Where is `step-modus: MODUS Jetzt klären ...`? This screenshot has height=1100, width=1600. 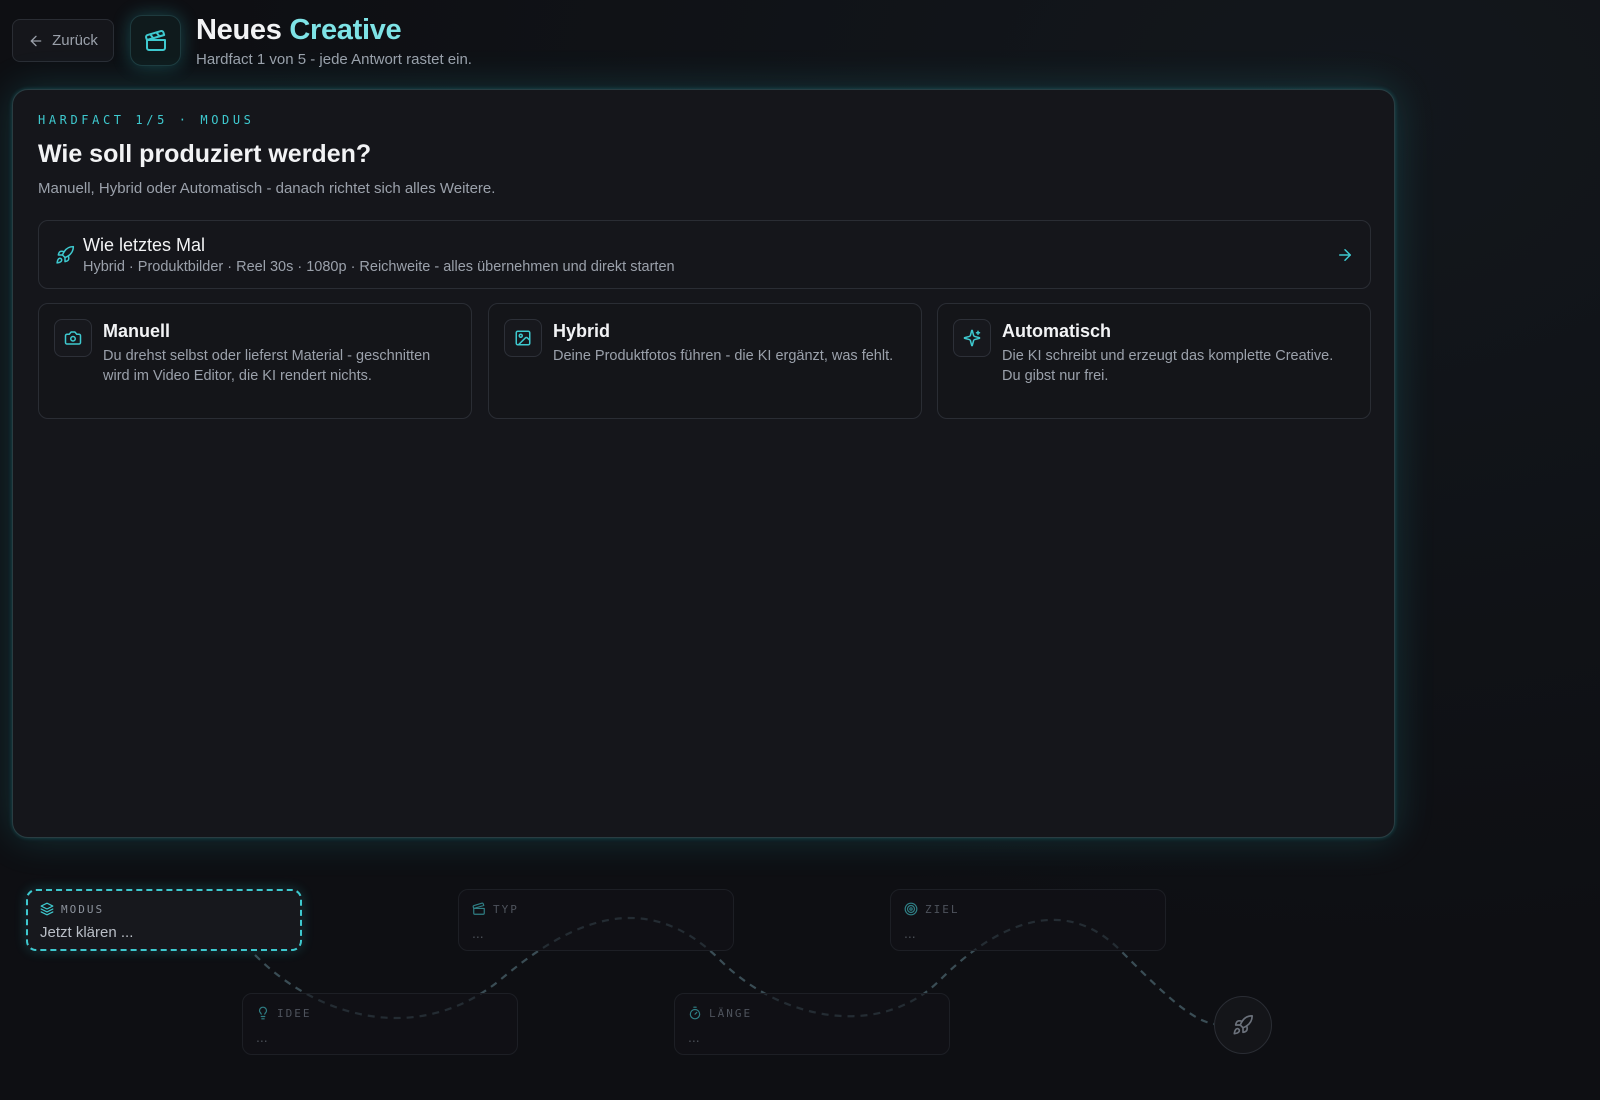 step-modus: MODUS Jetzt klären ... is located at coordinates (164, 920).